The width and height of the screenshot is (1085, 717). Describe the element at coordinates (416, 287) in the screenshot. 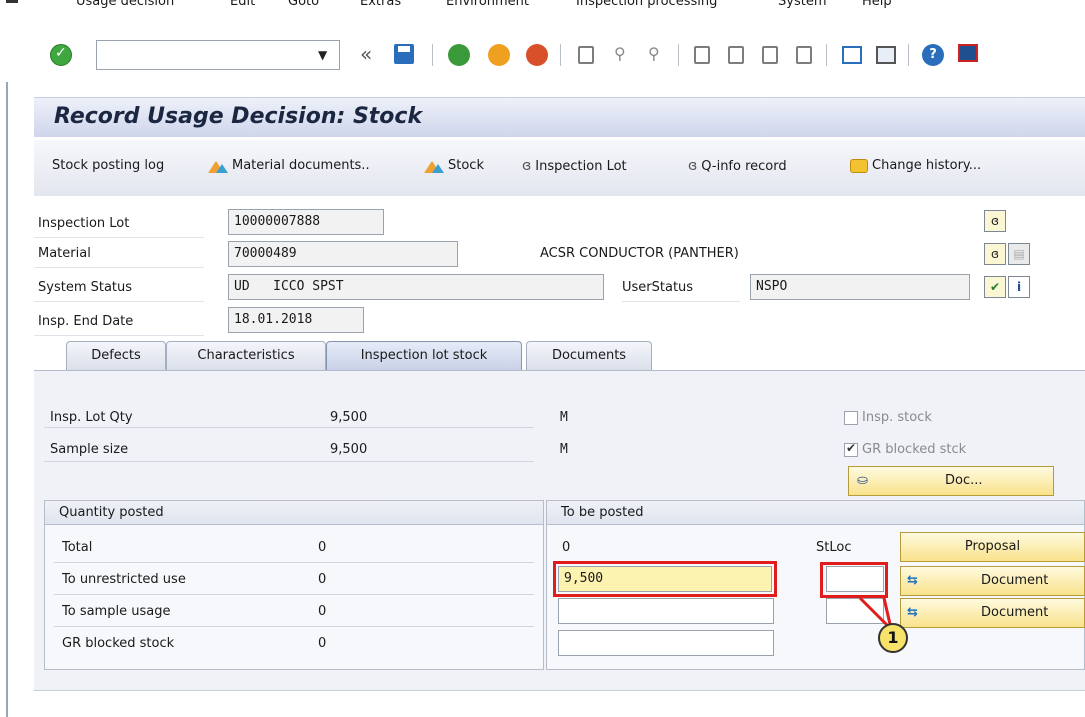

I see `system-status-field: UD ICCO SPST` at that location.